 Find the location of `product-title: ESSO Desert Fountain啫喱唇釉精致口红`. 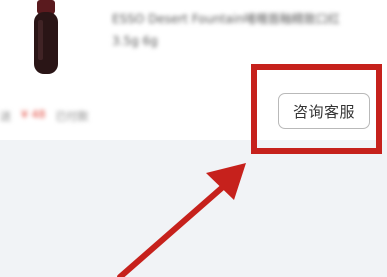

product-title: ESSO Desert Fountain啫喱唇釉精致口红 is located at coordinates (226, 19).